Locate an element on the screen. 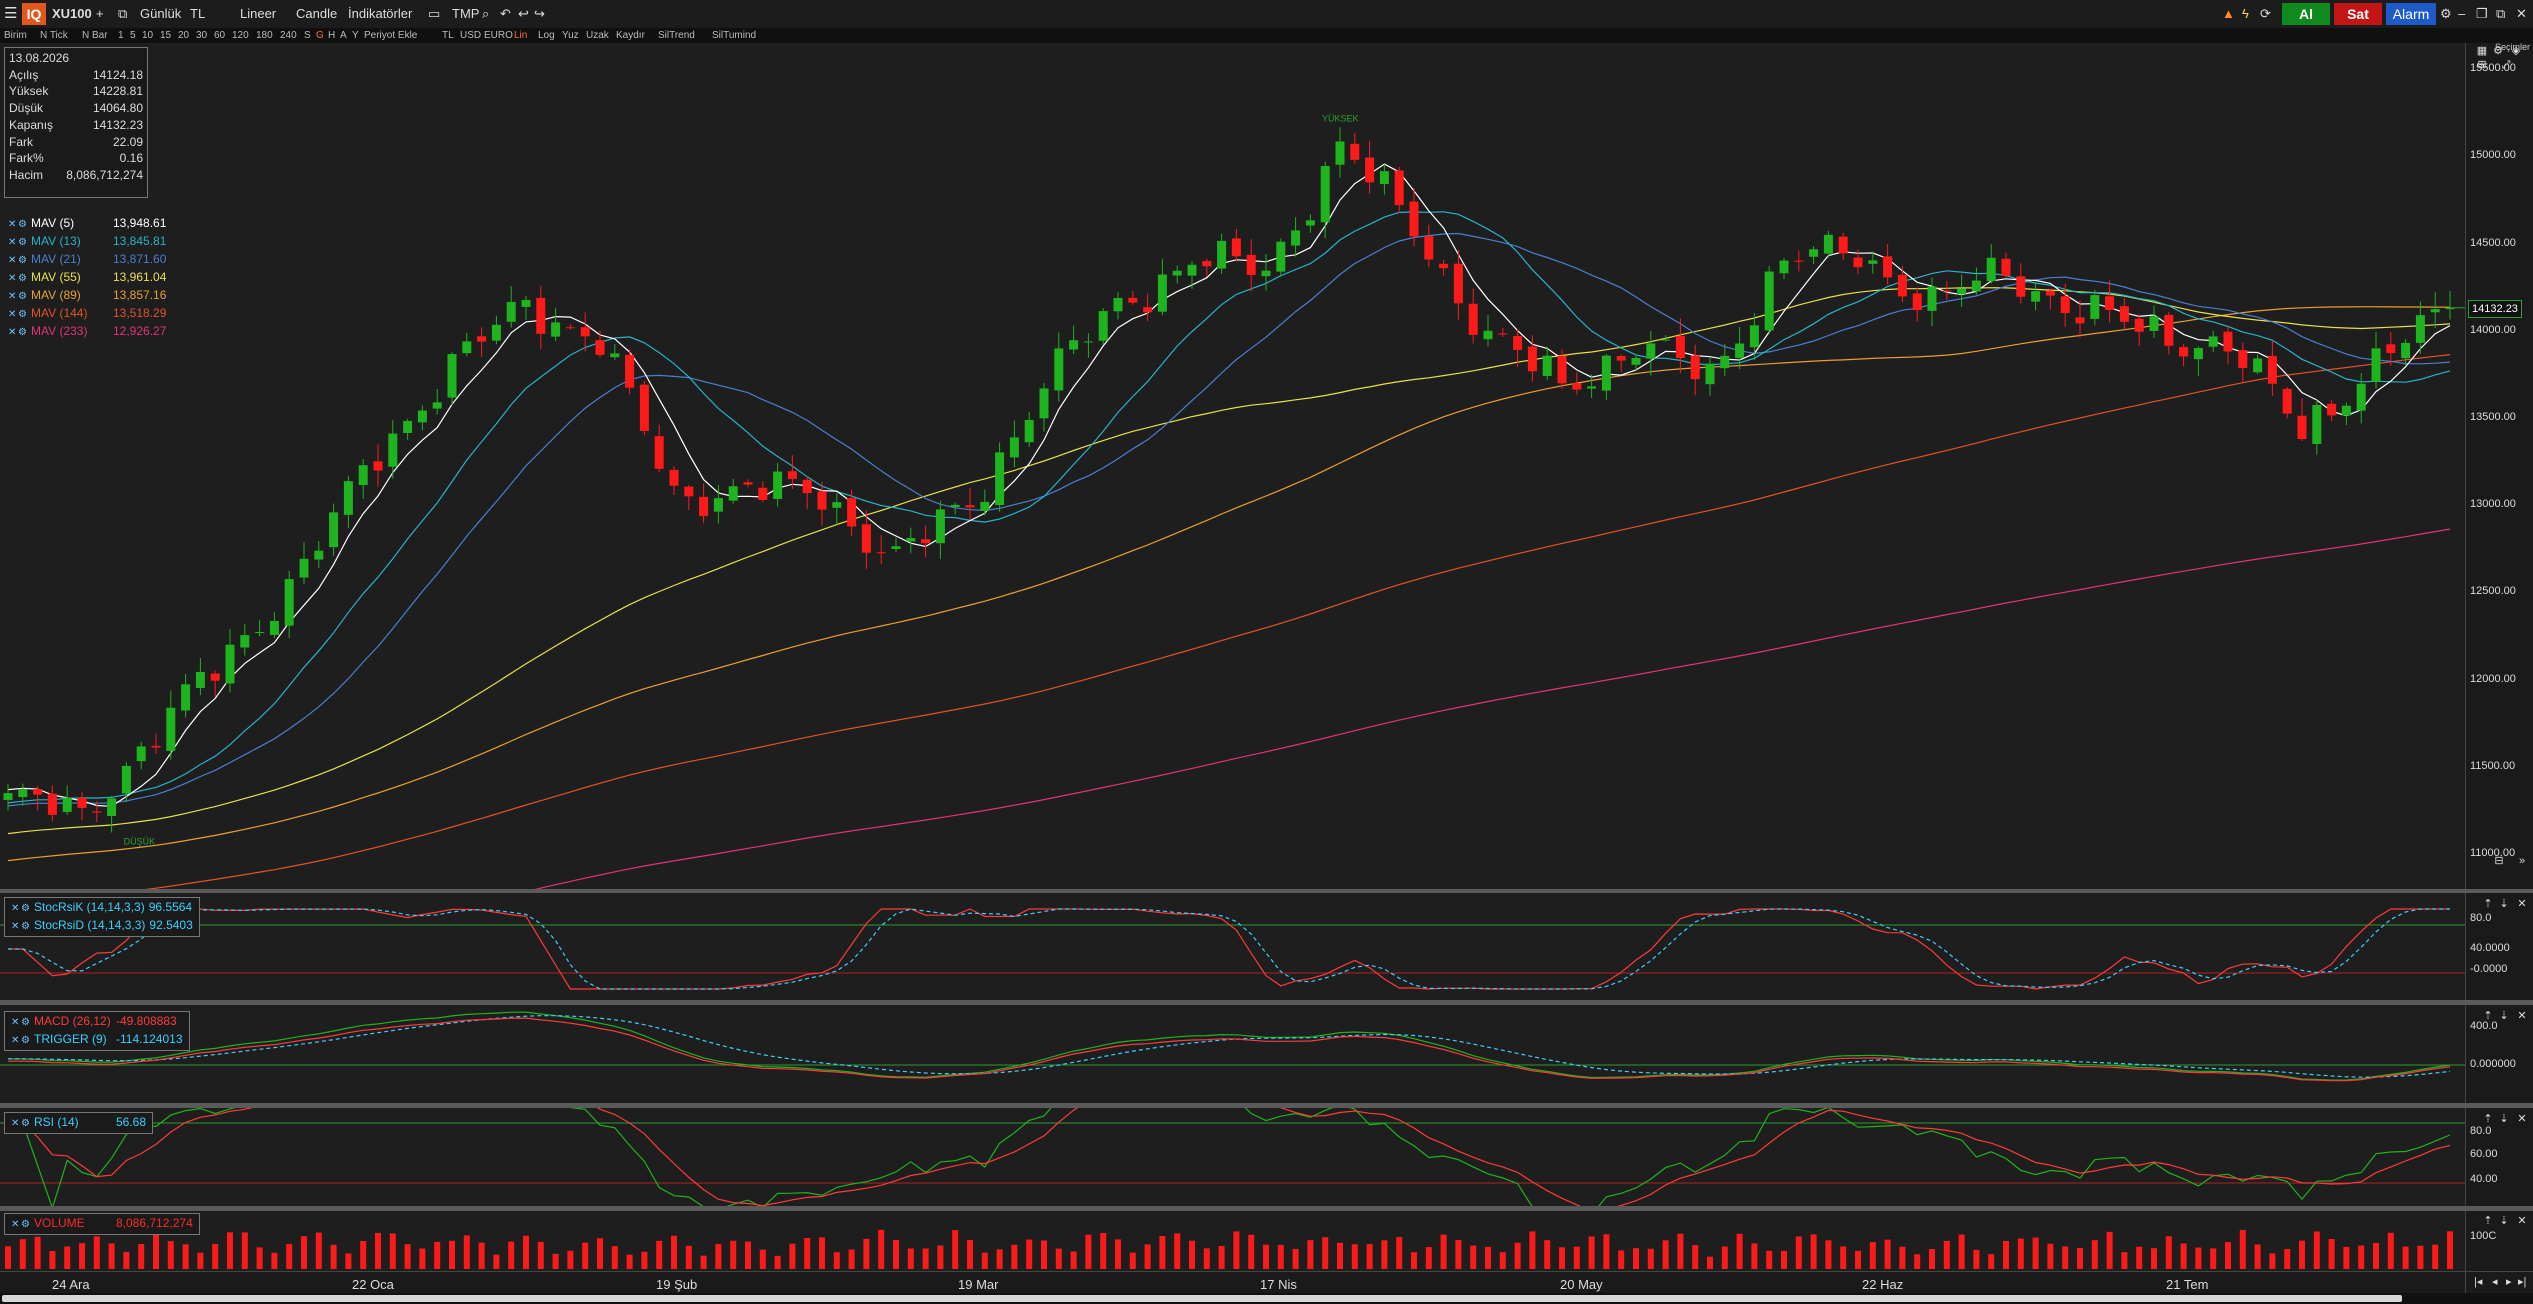  toolbar2-item: EURO is located at coordinates (498, 35).